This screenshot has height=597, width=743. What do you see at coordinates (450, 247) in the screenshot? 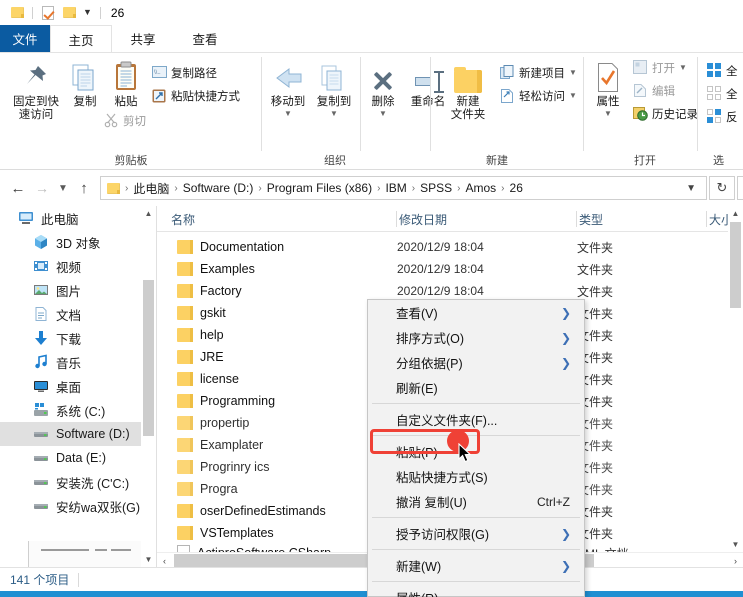
I see `table-row: Documentation 2020/12/9 18:04 文件夹` at bounding box center [450, 247].